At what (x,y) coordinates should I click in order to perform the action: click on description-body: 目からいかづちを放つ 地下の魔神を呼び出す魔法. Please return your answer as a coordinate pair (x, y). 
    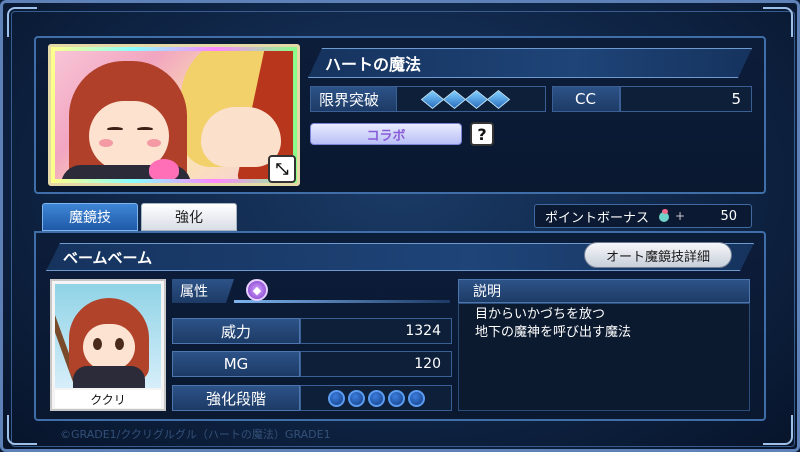
    Looking at the image, I should click on (604, 357).